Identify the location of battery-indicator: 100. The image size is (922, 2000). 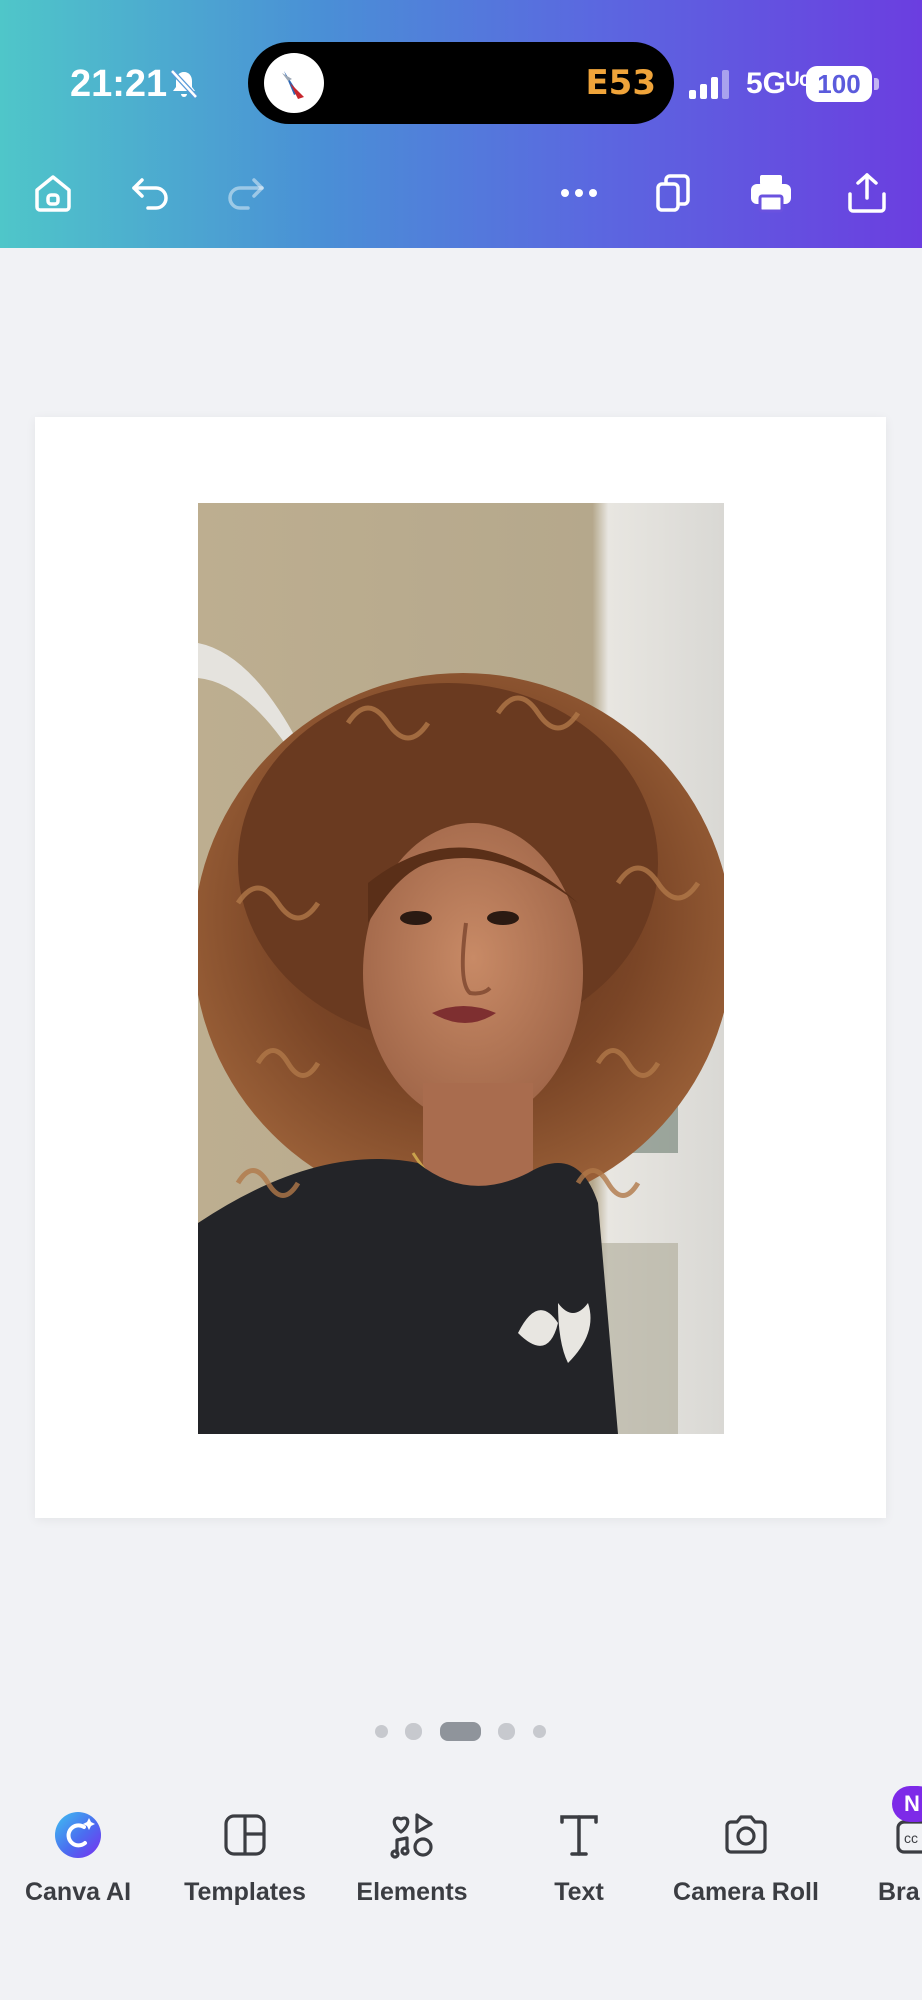
(839, 84).